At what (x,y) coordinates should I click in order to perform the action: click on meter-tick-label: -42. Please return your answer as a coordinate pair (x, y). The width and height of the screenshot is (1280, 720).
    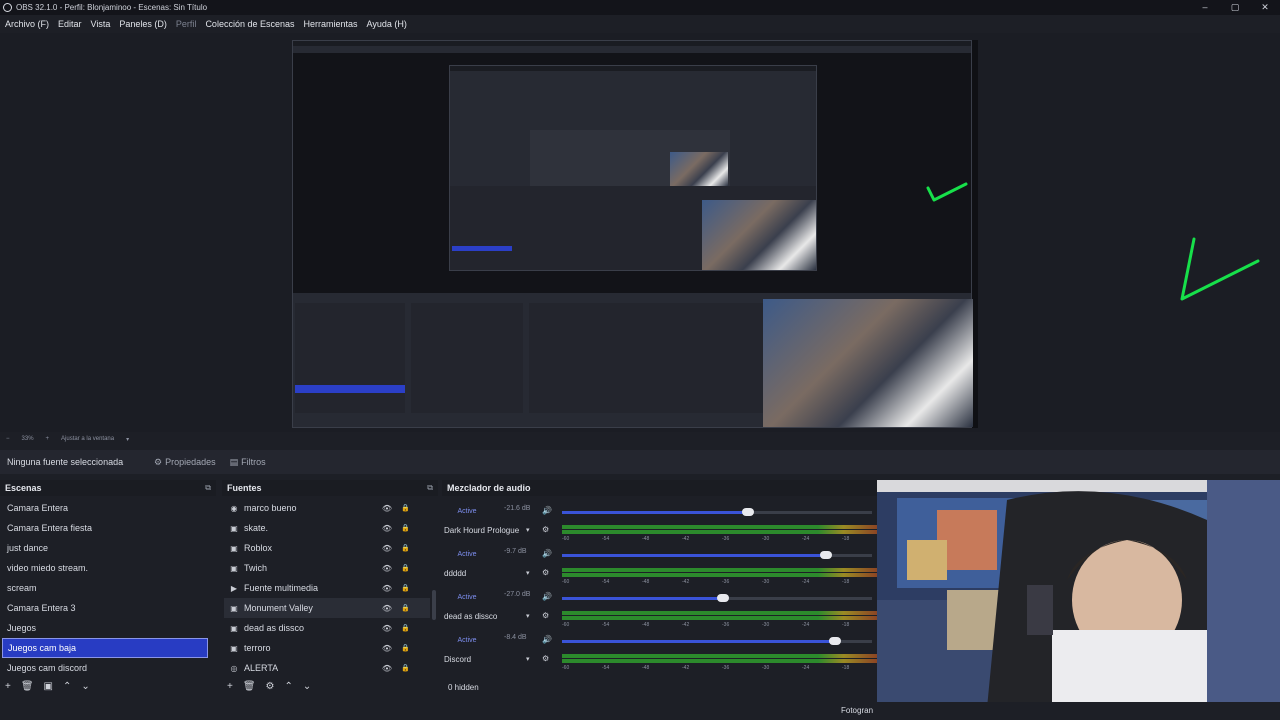
    Looking at the image, I should click on (686, 582).